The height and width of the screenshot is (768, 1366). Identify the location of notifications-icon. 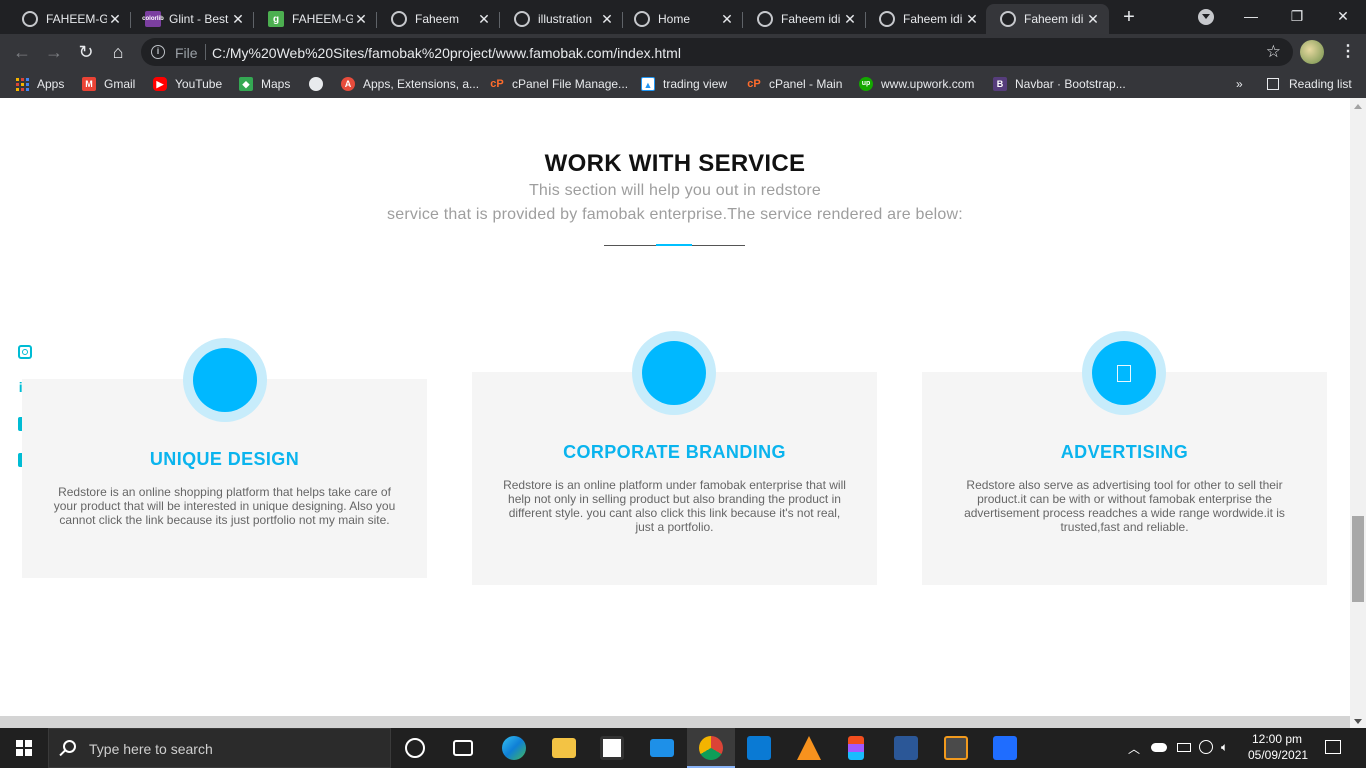
(1333, 747).